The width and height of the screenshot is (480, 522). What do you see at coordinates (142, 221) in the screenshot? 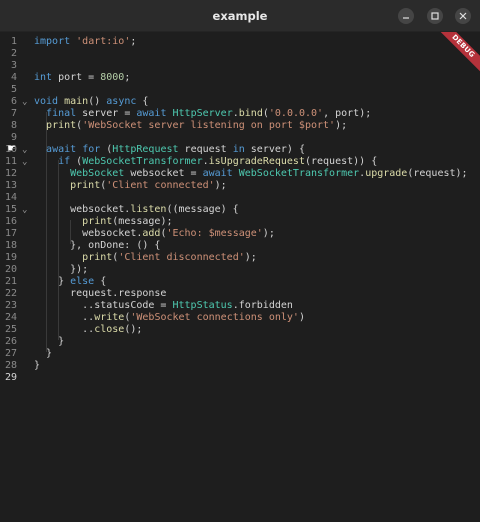
I see `code-token: (message);` at bounding box center [142, 221].